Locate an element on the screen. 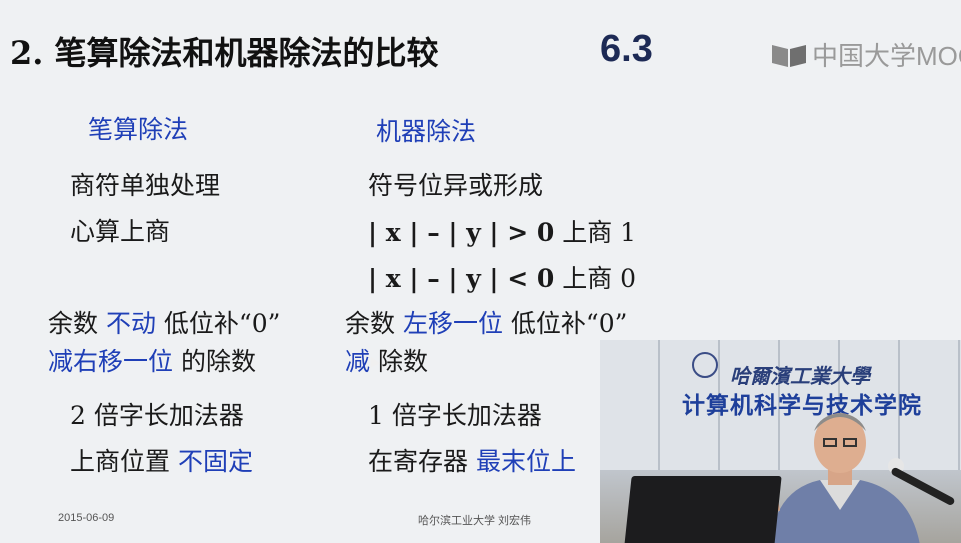 The image size is (961, 543). book-icon is located at coordinates (789, 55).